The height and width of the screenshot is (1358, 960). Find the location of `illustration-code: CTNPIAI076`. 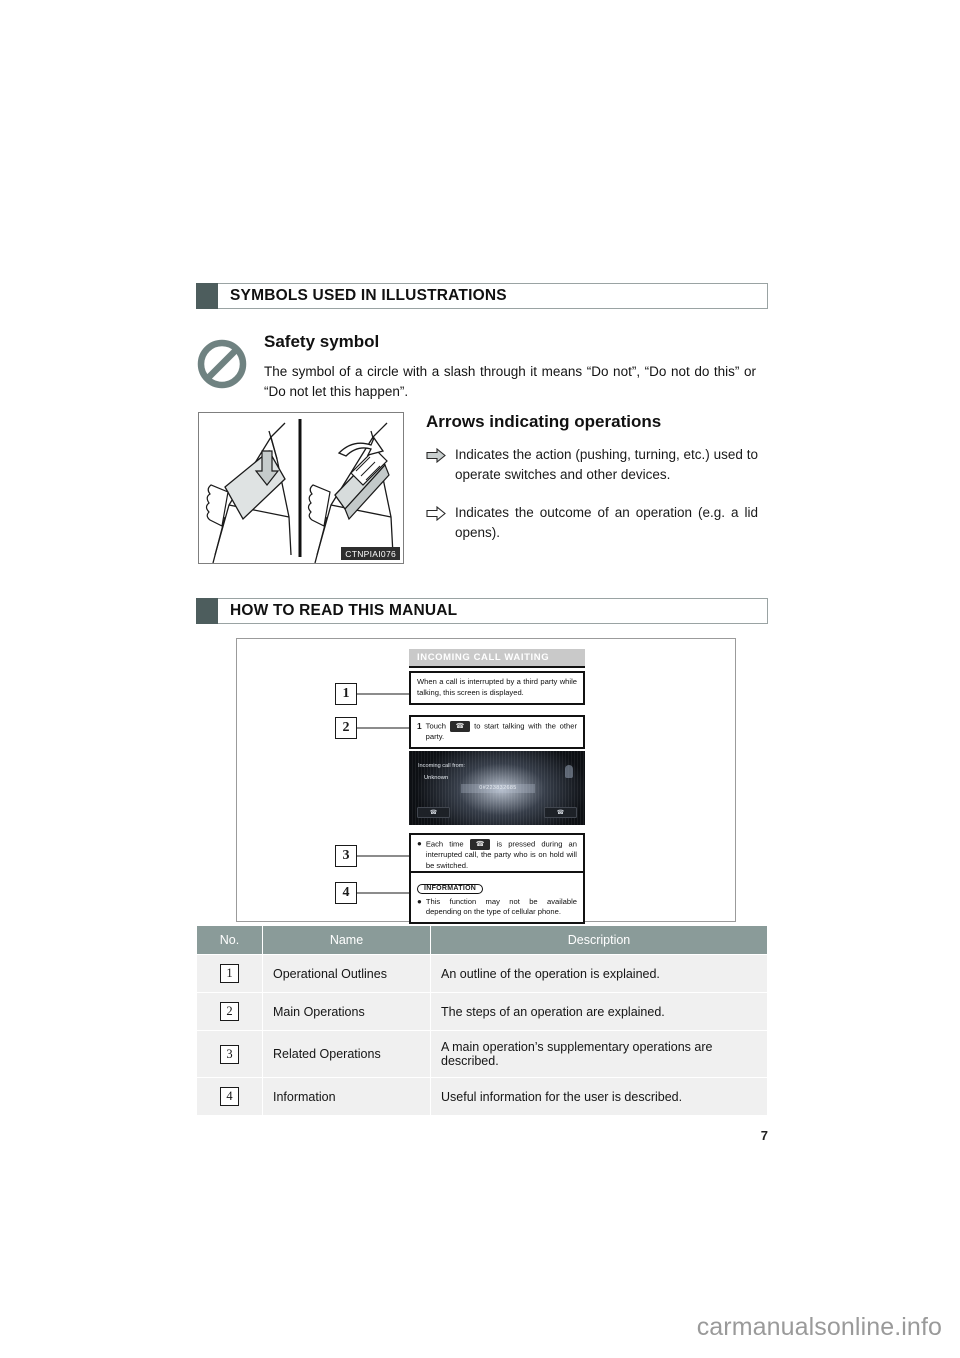

illustration-code: CTNPIAI076 is located at coordinates (370, 553).